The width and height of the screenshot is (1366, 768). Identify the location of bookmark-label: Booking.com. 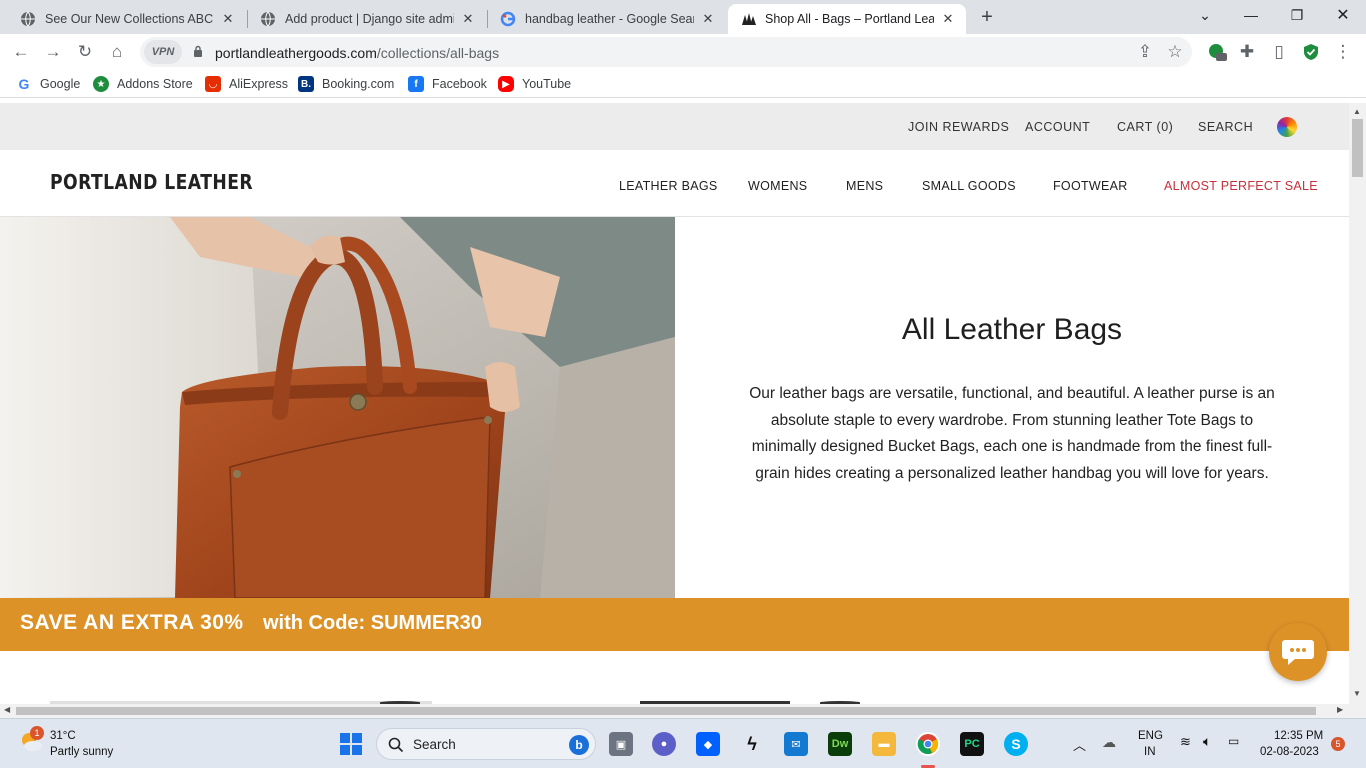
(358, 84).